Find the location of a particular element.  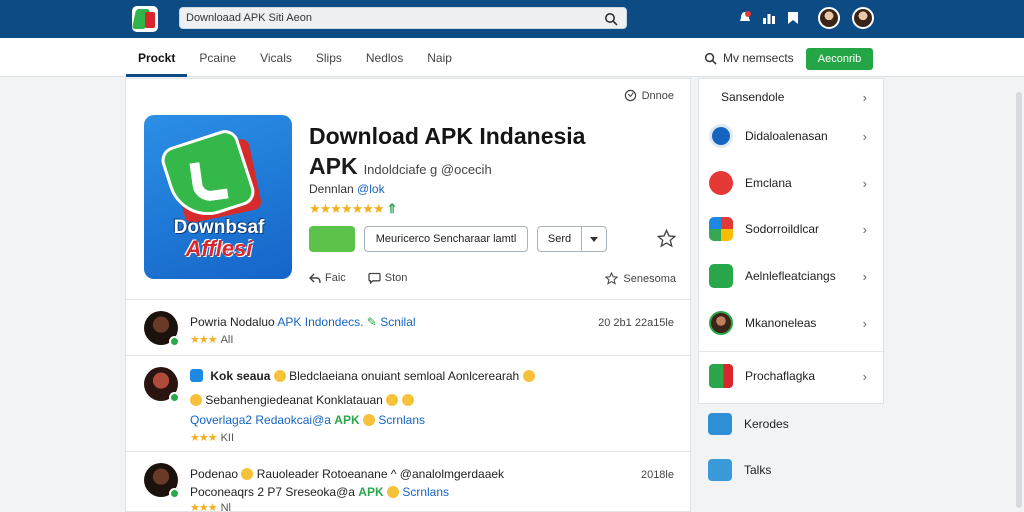

review-stars: ★★★ KII is located at coordinates (212, 437).